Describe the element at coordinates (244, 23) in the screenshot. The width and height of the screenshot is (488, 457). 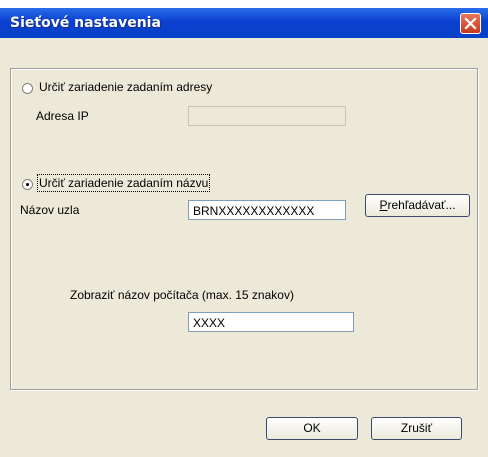
I see `title-bar: Sieťové nastavenia` at that location.